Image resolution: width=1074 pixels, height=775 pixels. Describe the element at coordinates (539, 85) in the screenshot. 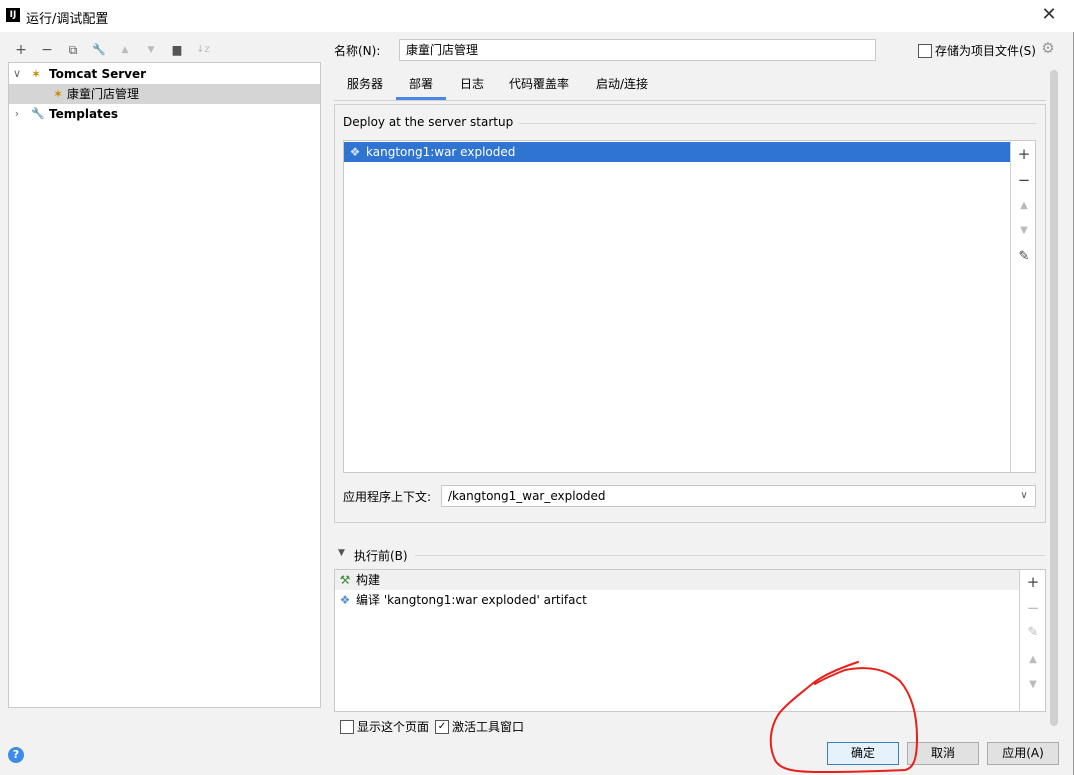

I see `tab-code-coverage: 代码覆盖率` at that location.